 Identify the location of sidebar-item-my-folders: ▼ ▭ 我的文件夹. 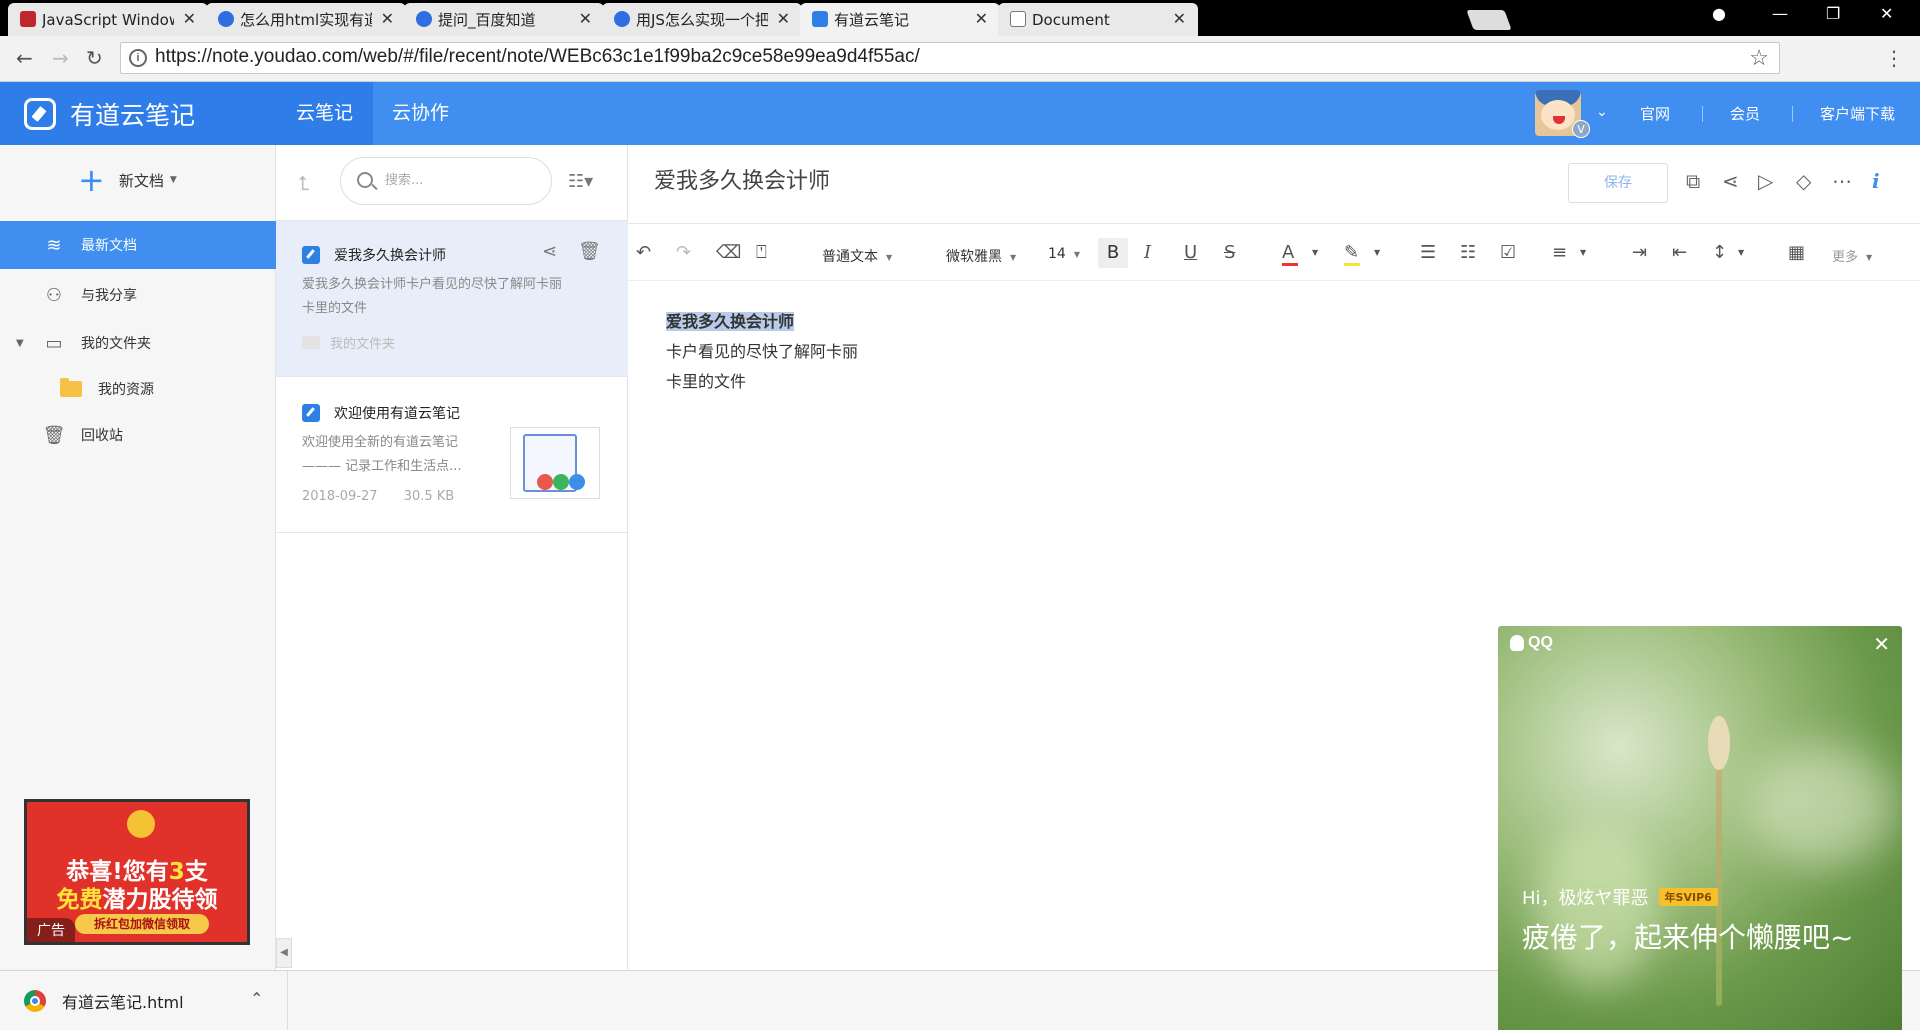
(138, 343).